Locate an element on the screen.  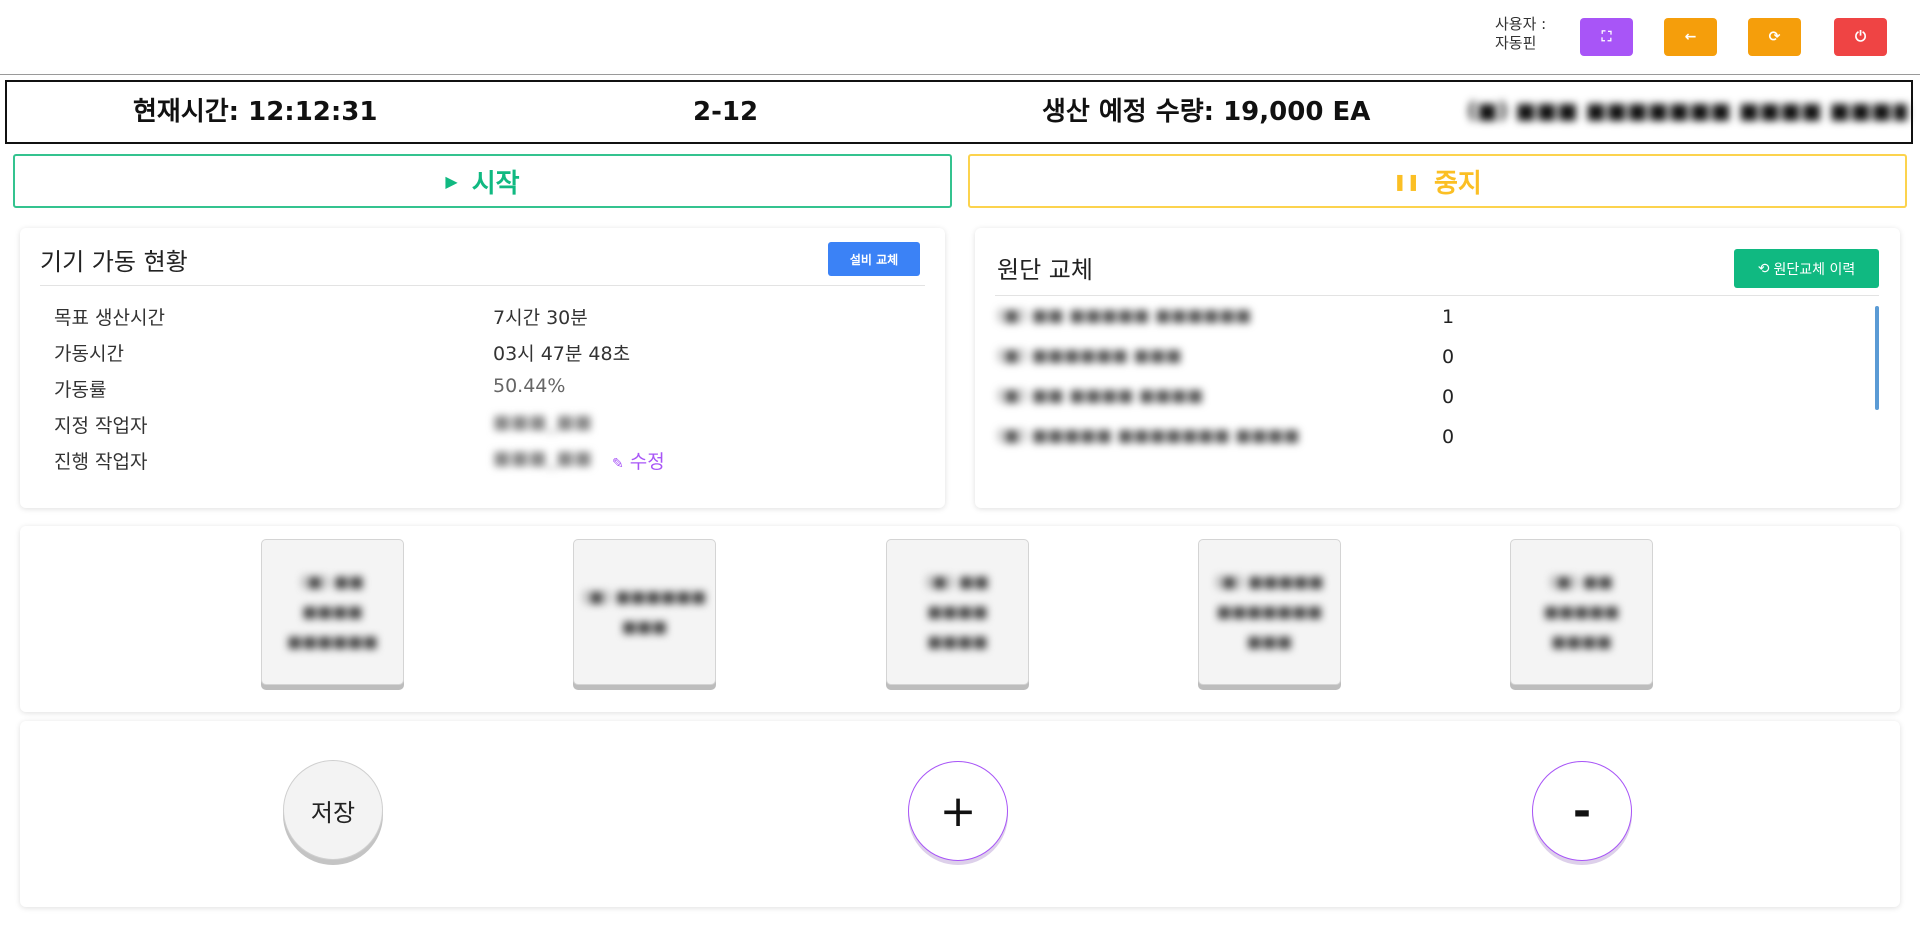
product-name: (■) ■■■ ■■■■■■■ ■■■■ ■■■■ is located at coordinates (1687, 111).